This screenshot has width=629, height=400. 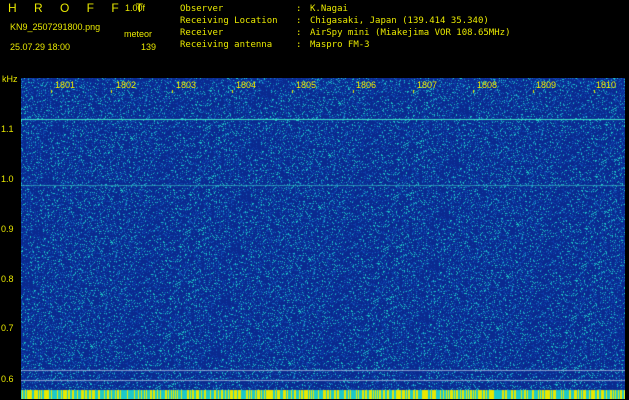 What do you see at coordinates (275, 45) in the screenshot?
I see `info-row-antenna: Receiving antenna: Maspro FM-3` at bounding box center [275, 45].